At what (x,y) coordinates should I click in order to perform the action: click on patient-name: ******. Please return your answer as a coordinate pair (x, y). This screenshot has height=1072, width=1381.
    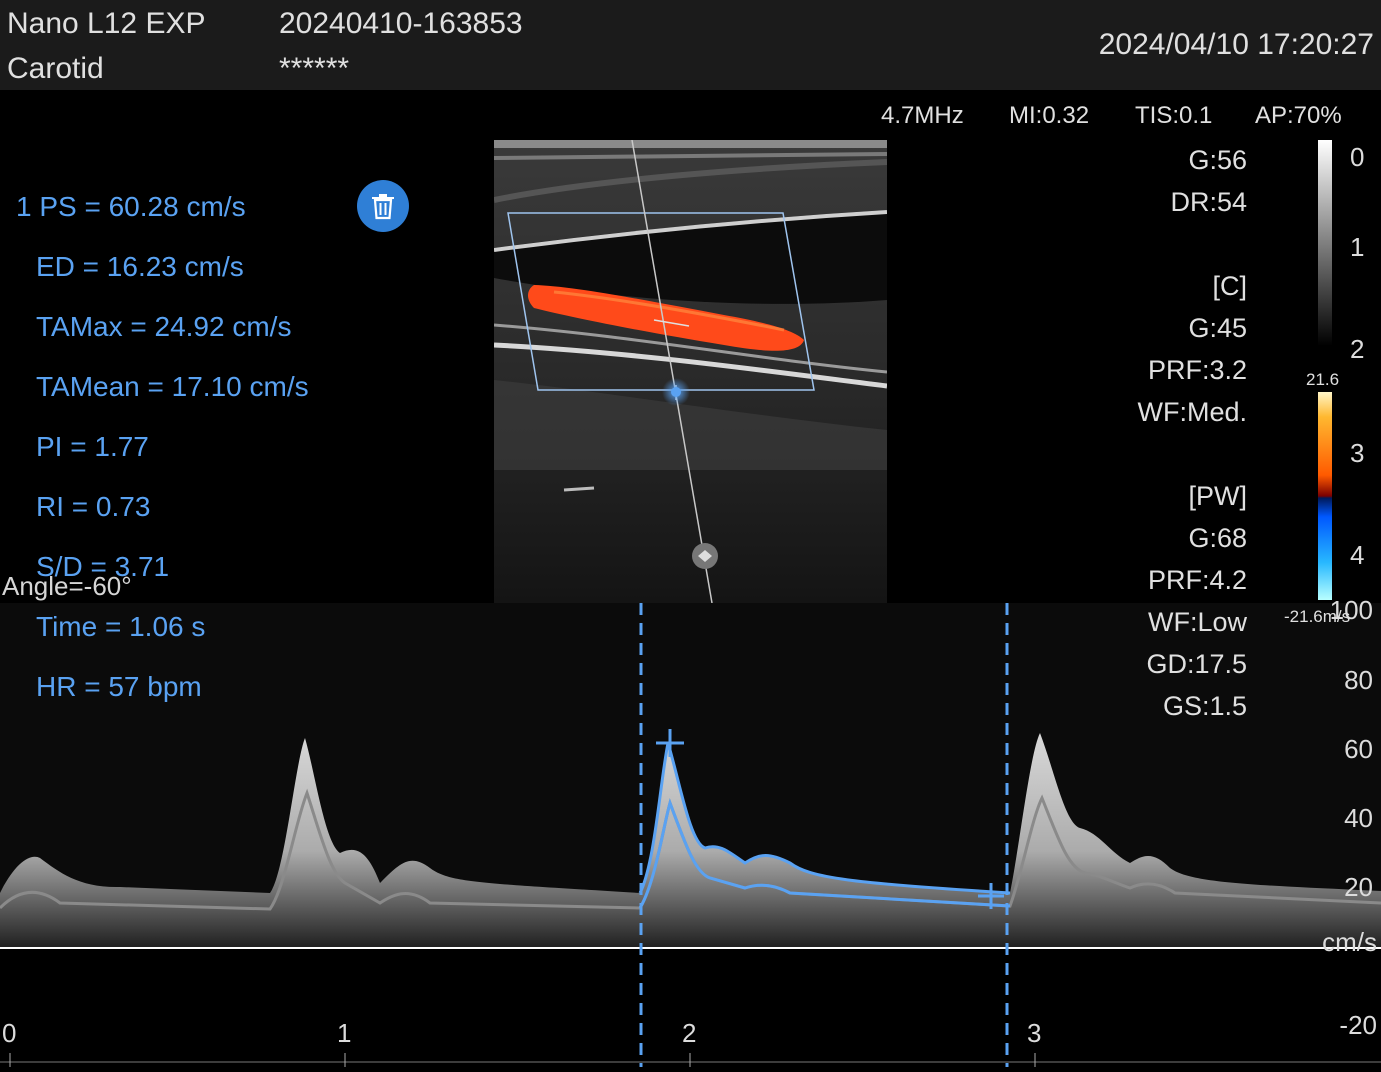
    Looking at the image, I should click on (314, 69).